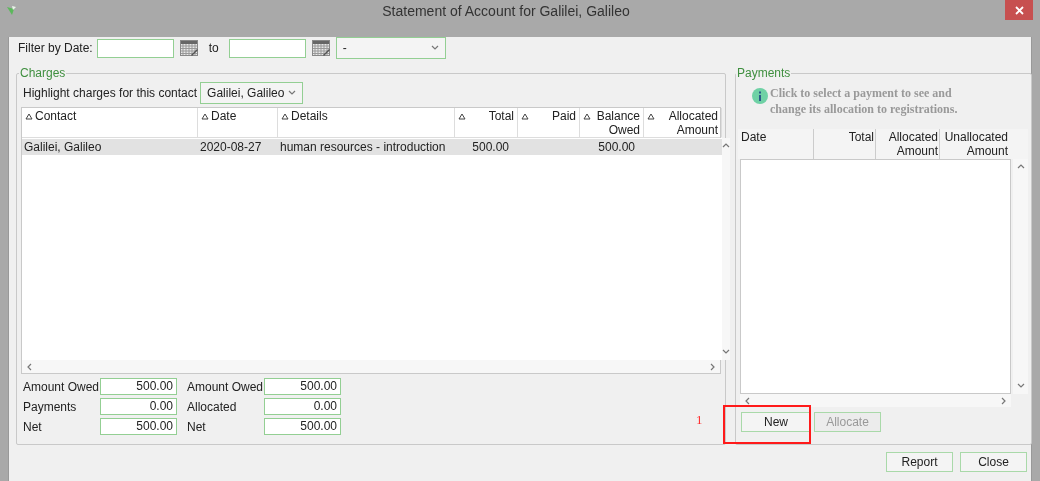 This screenshot has width=1040, height=481. What do you see at coordinates (764, 73) in the screenshot?
I see `group-title: Payments` at bounding box center [764, 73].